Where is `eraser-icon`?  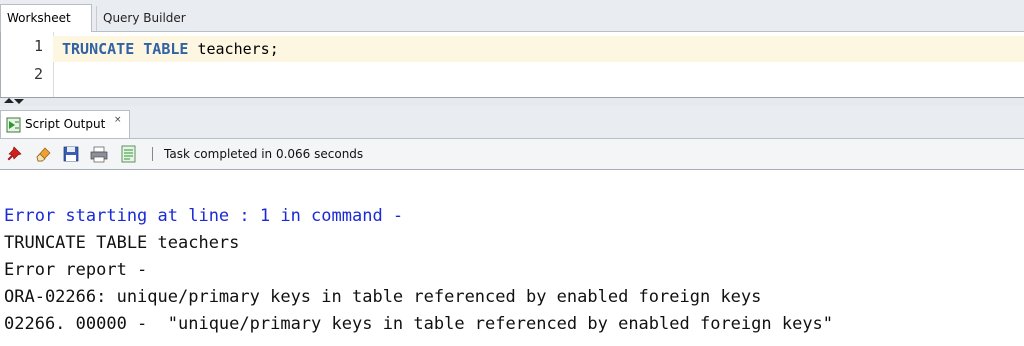 eraser-icon is located at coordinates (43, 154).